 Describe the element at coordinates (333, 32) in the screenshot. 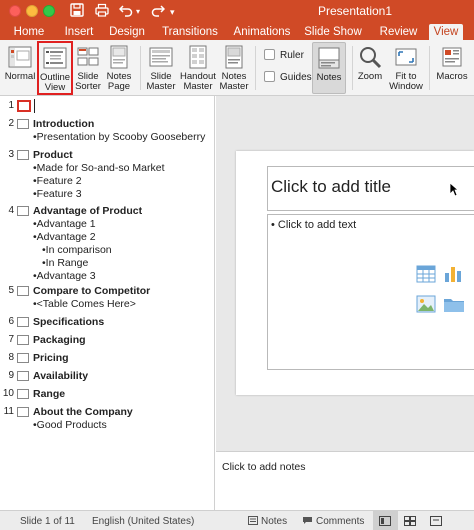

I see `tab-slide-show: Slide Show` at that location.